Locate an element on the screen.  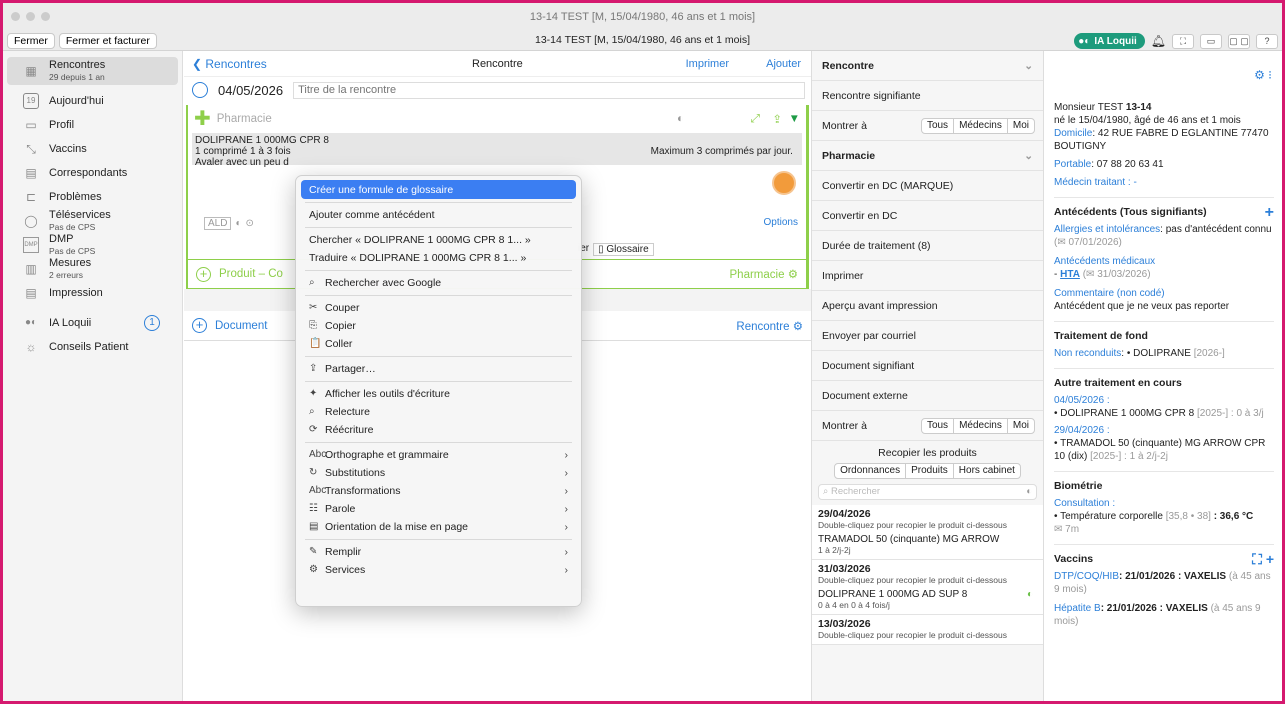
treatment-duration: Durée de traitement (8) is located at coordinates (927, 246).